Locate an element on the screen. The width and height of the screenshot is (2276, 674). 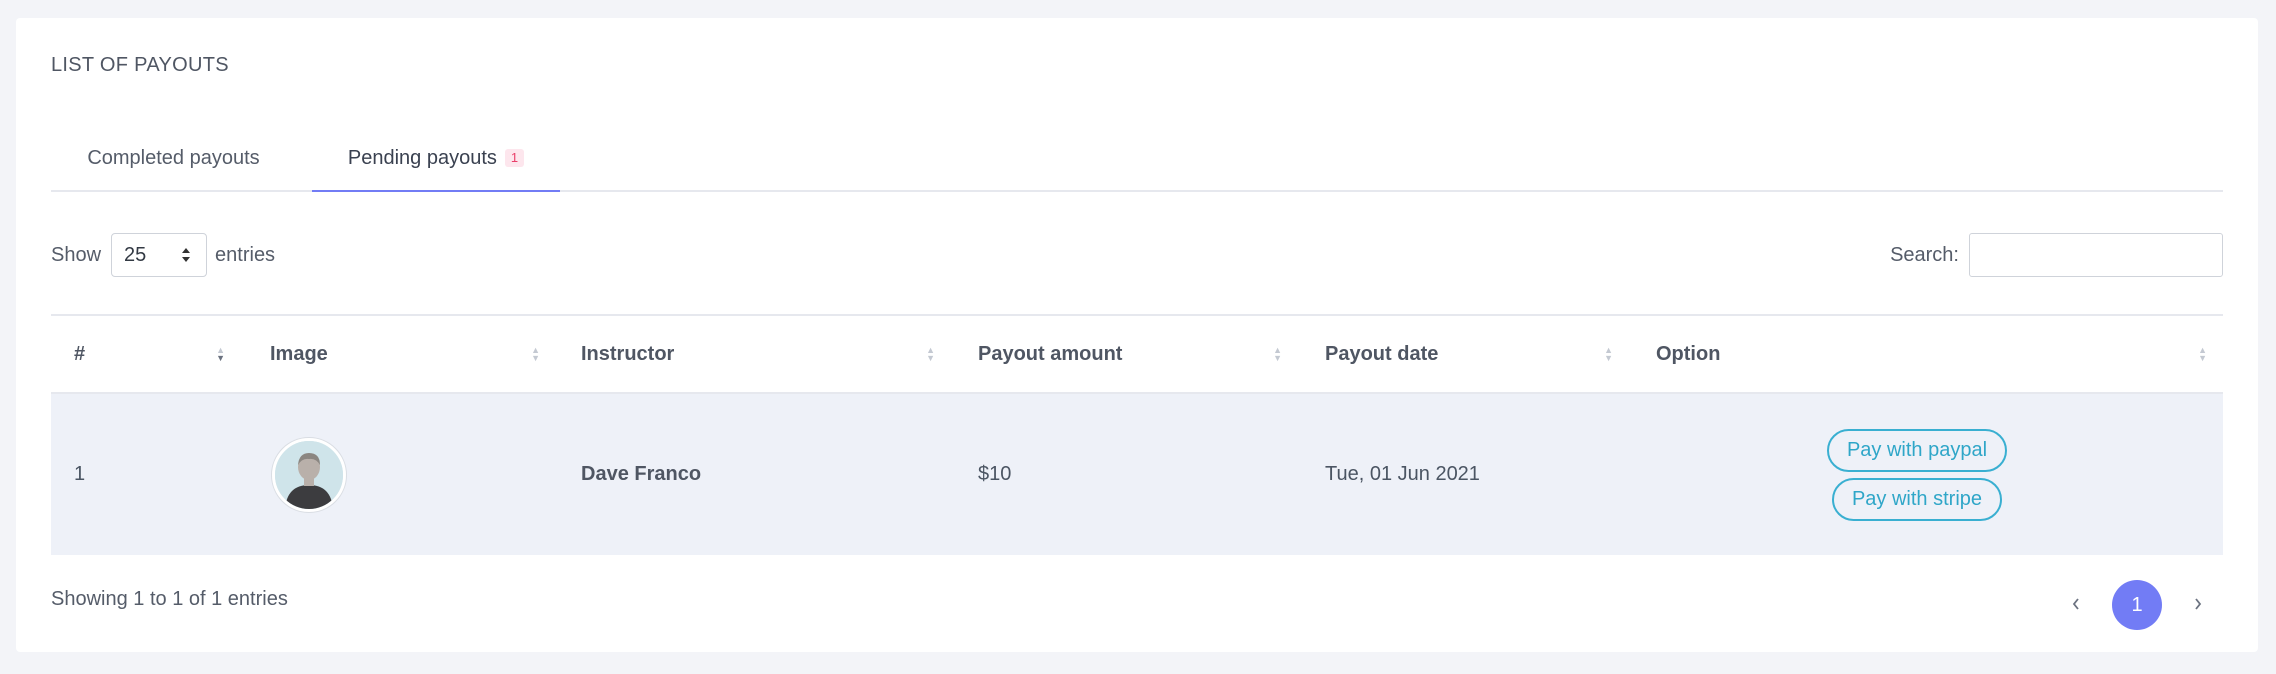
tab-completed-payouts: Completed payouts is located at coordinates (173, 158).